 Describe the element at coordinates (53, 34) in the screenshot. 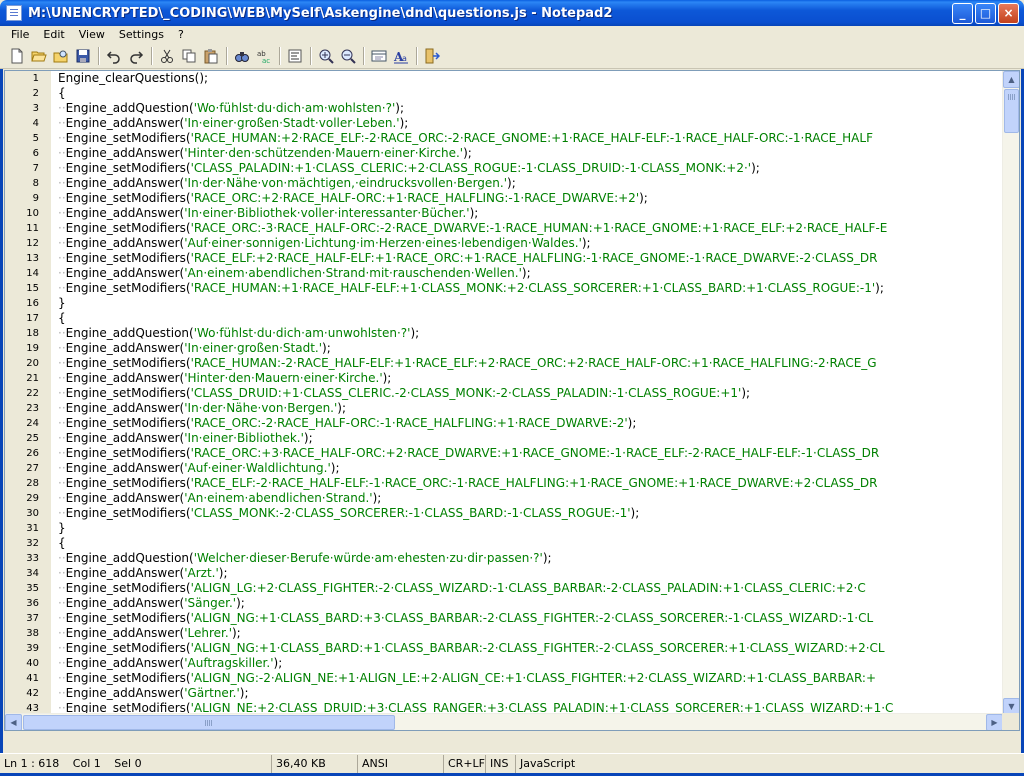

I see `menu-edit: Edit` at that location.